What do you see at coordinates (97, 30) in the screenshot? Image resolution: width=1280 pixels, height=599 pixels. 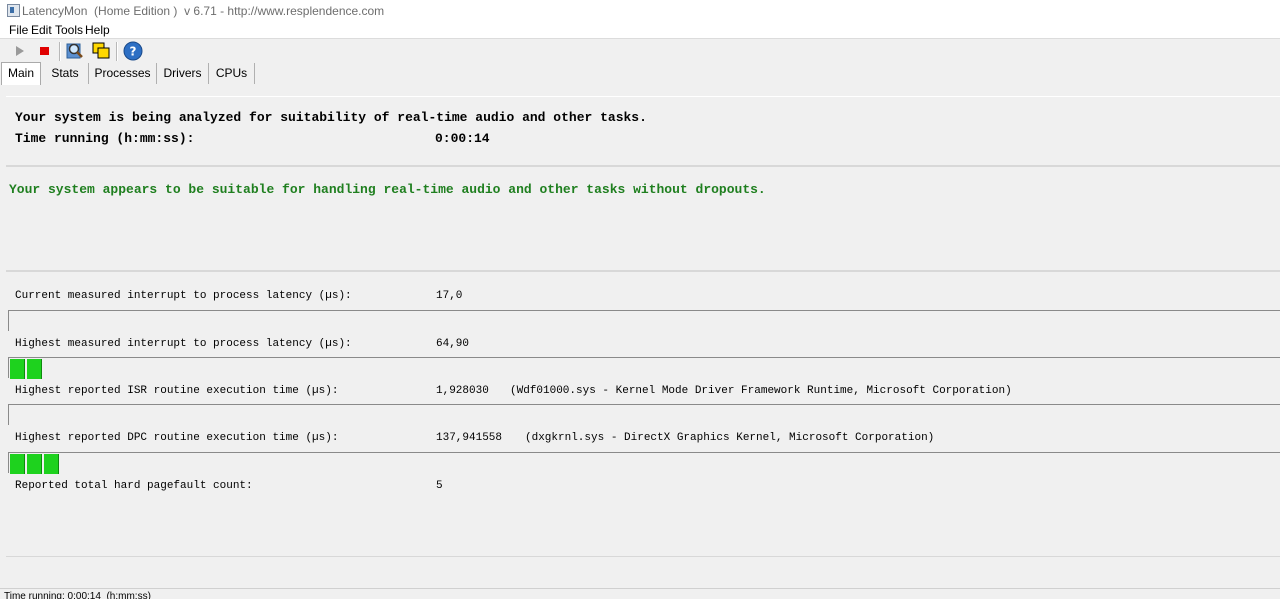 I see `menu-help: Help` at bounding box center [97, 30].